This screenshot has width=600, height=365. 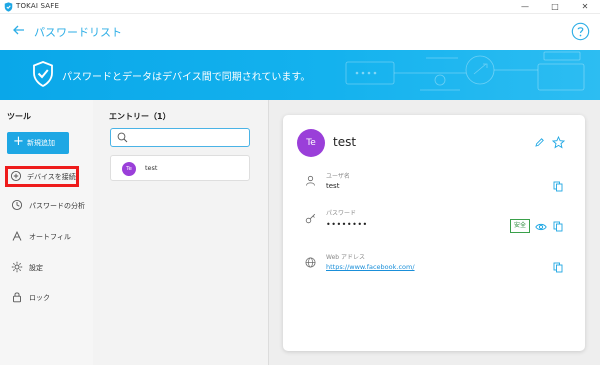 I want to click on analysis-icon, so click(x=17, y=205).